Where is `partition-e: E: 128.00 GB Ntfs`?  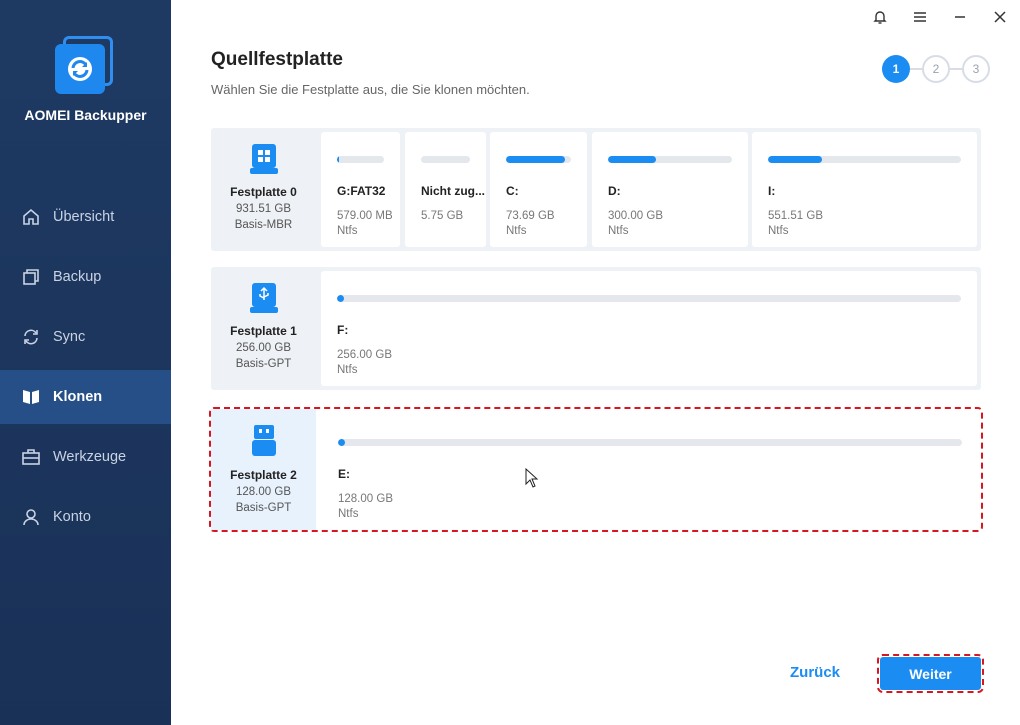 partition-e: E: 128.00 GB Ntfs is located at coordinates (650, 471).